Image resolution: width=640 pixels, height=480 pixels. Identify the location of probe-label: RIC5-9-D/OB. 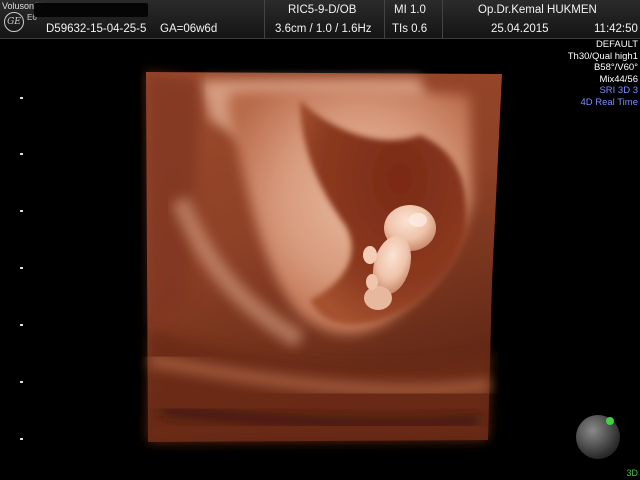
(322, 10).